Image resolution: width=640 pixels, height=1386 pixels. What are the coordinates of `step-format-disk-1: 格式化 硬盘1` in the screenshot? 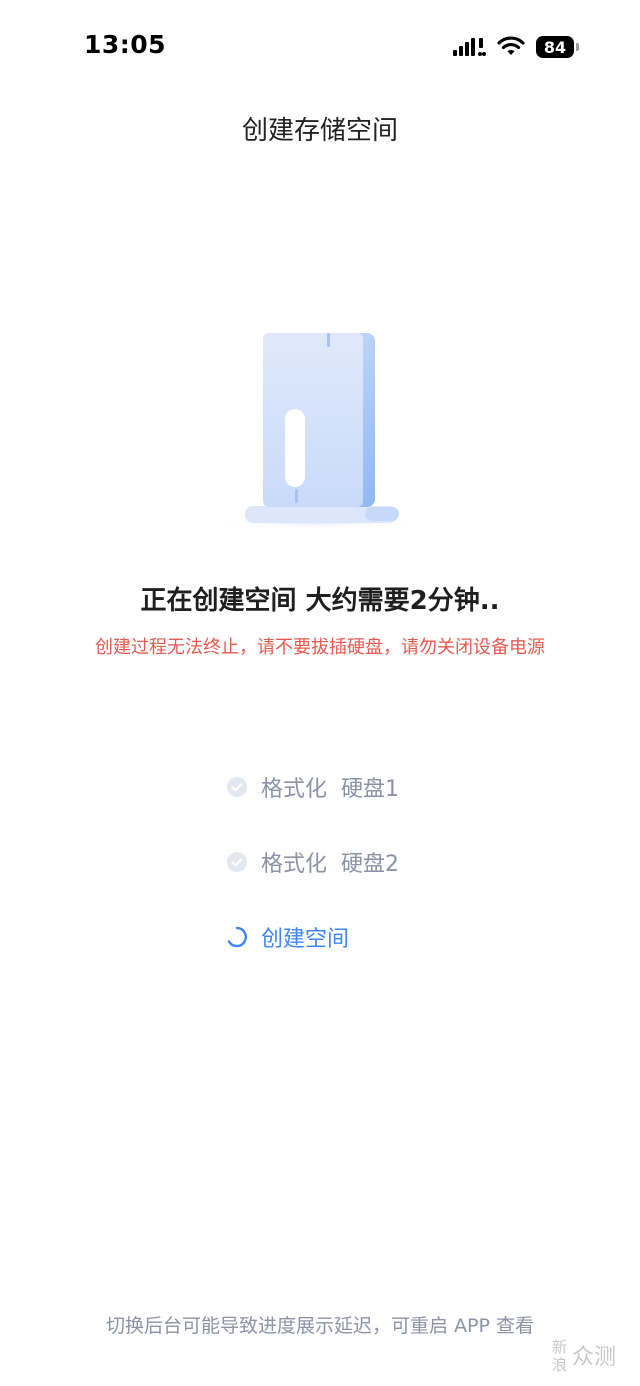 It's located at (312, 787).